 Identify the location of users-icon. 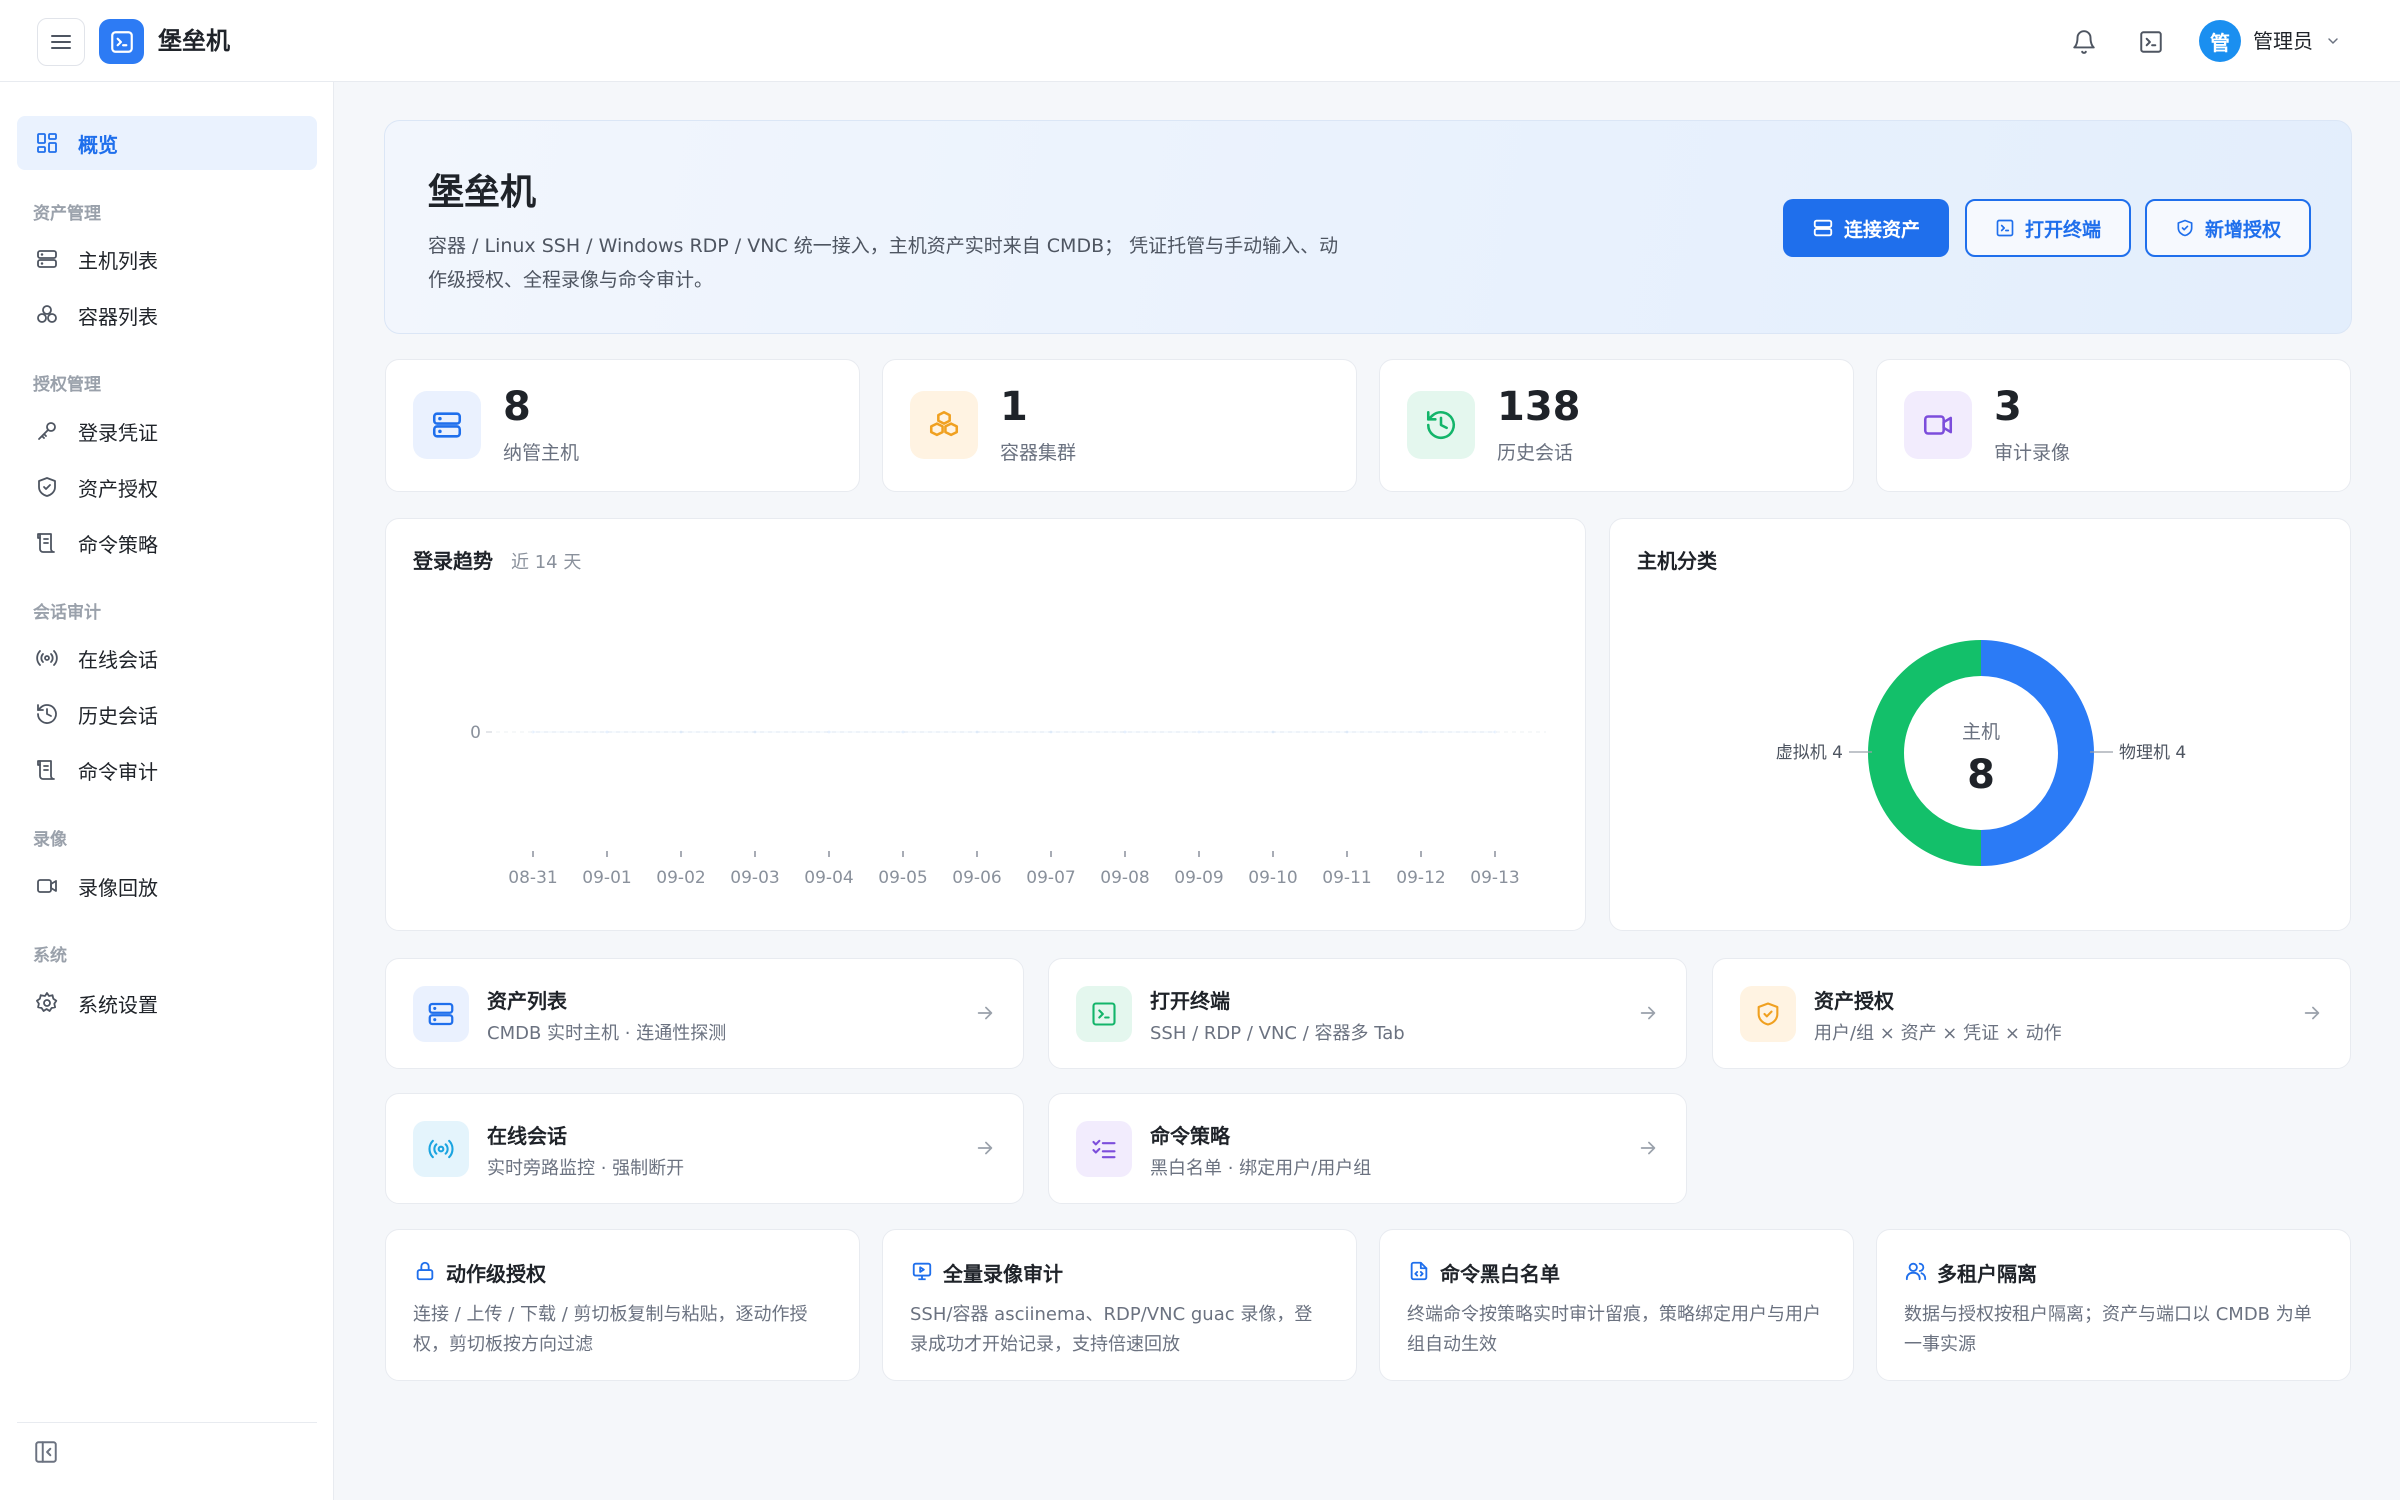
(1916, 1271).